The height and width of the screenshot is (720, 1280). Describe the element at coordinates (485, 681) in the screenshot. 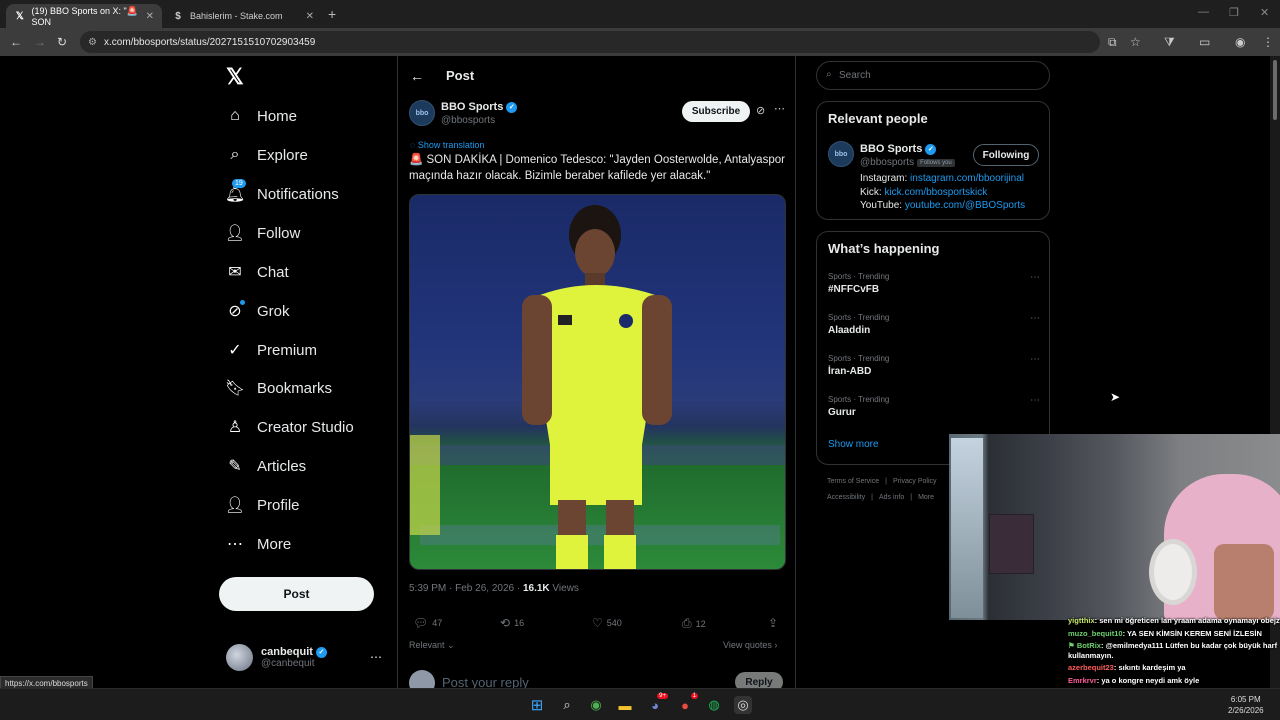

I see `reply-input: Post your reply` at that location.